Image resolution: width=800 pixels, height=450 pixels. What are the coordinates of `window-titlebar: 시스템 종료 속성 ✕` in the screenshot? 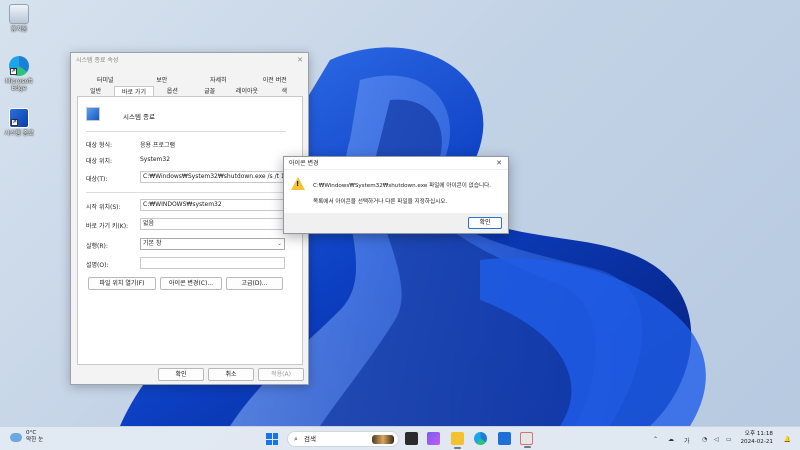 It's located at (189, 60).